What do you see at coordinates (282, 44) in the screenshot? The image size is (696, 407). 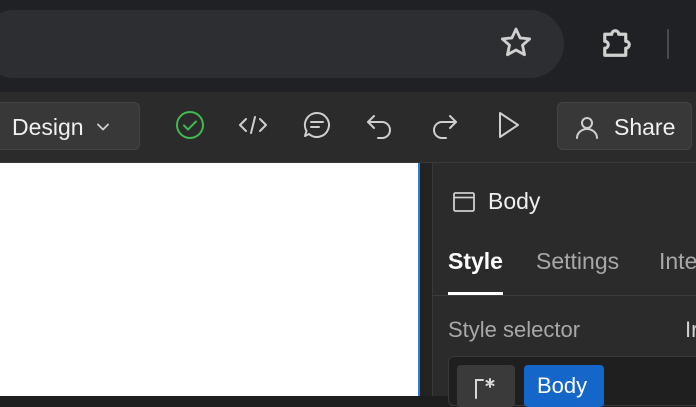 I see `address-bar` at bounding box center [282, 44].